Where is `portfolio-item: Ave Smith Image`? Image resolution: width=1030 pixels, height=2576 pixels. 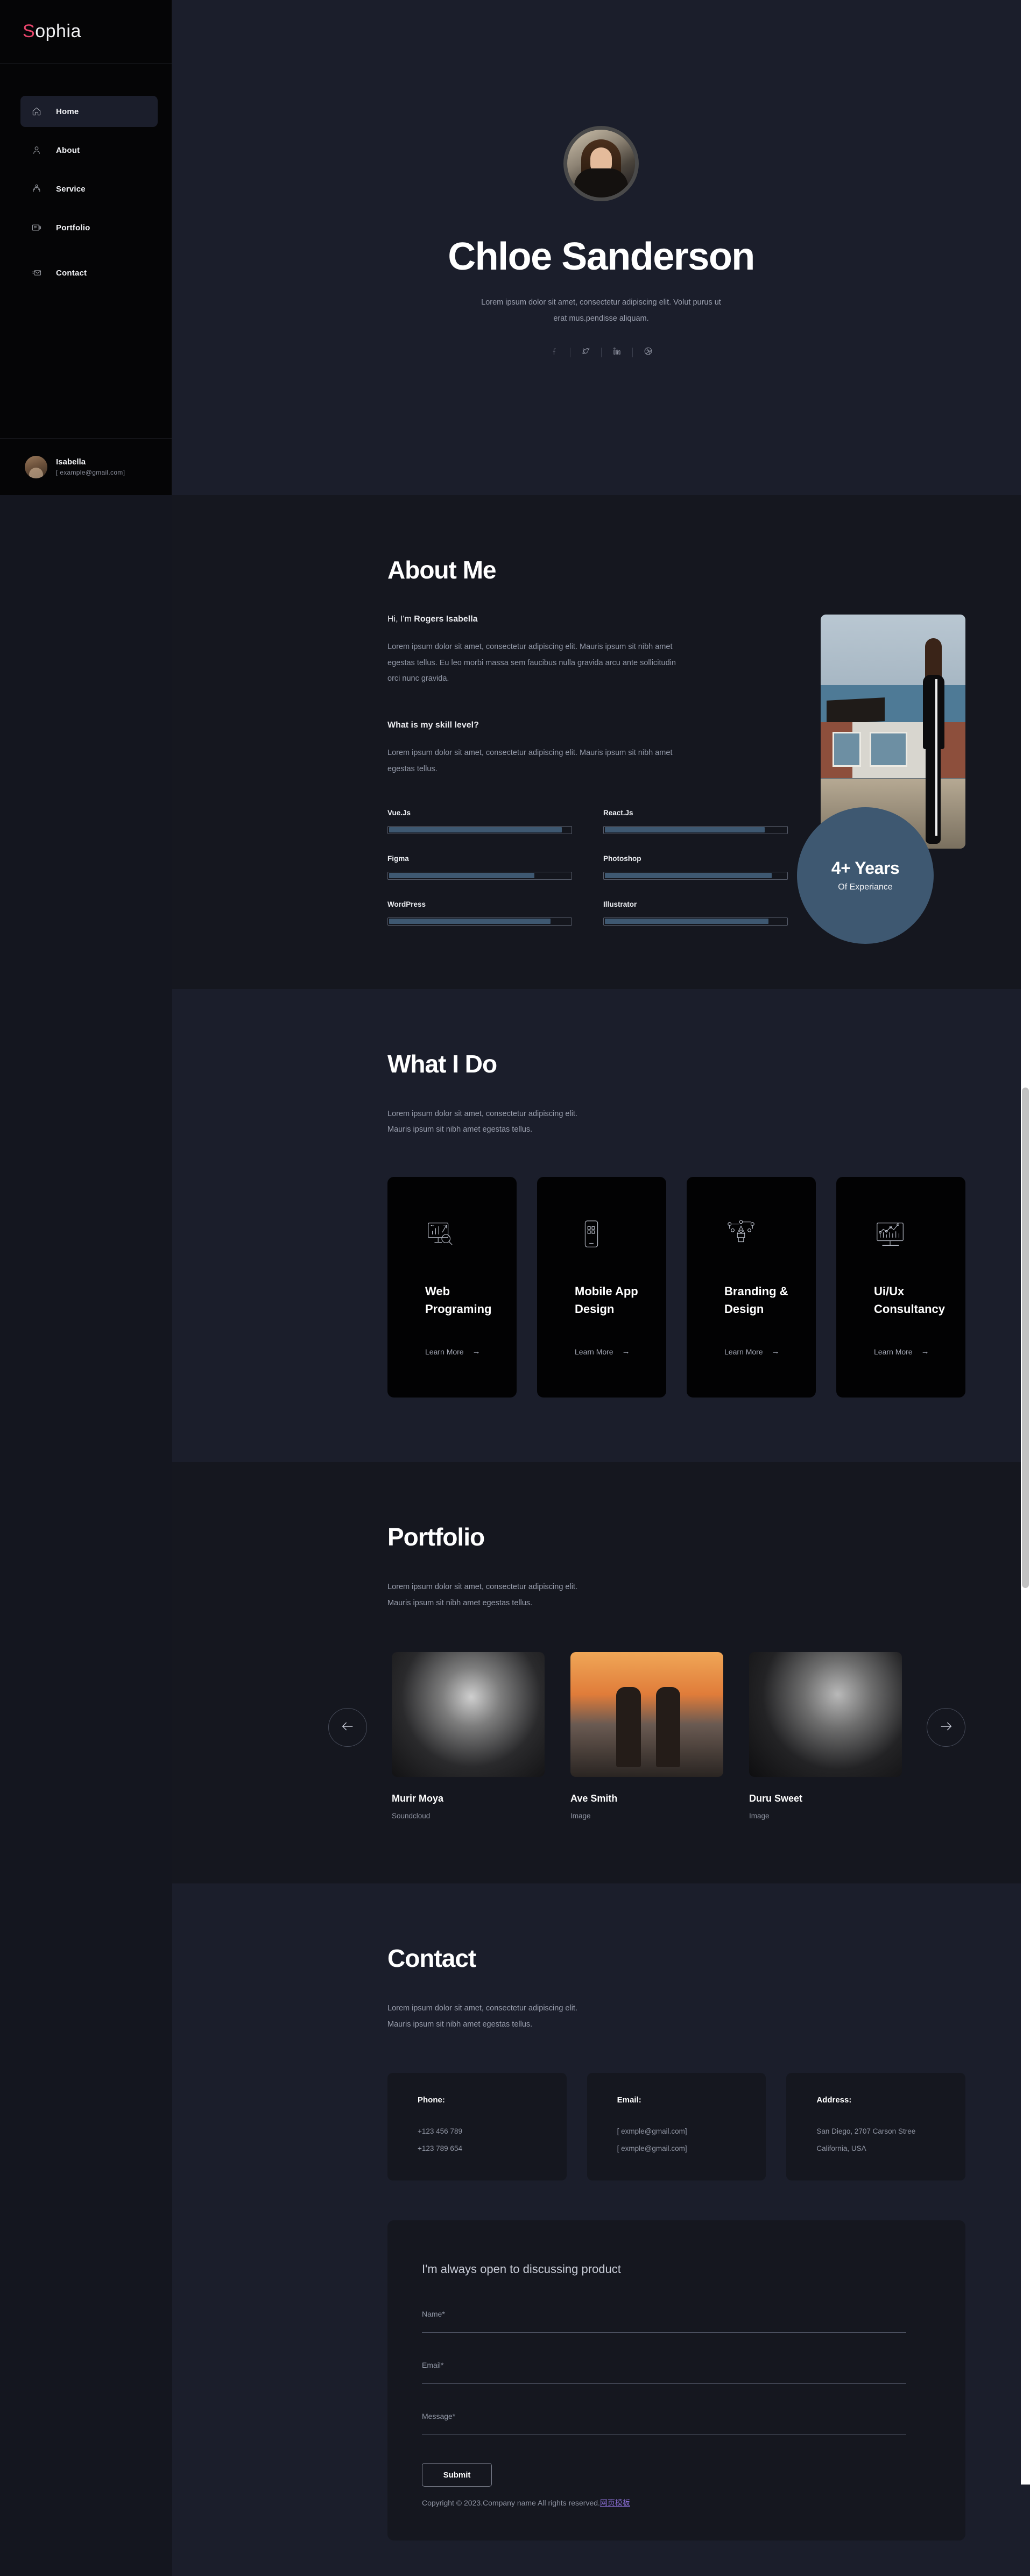
portfolio-item: Ave Smith Image is located at coordinates (646, 1736).